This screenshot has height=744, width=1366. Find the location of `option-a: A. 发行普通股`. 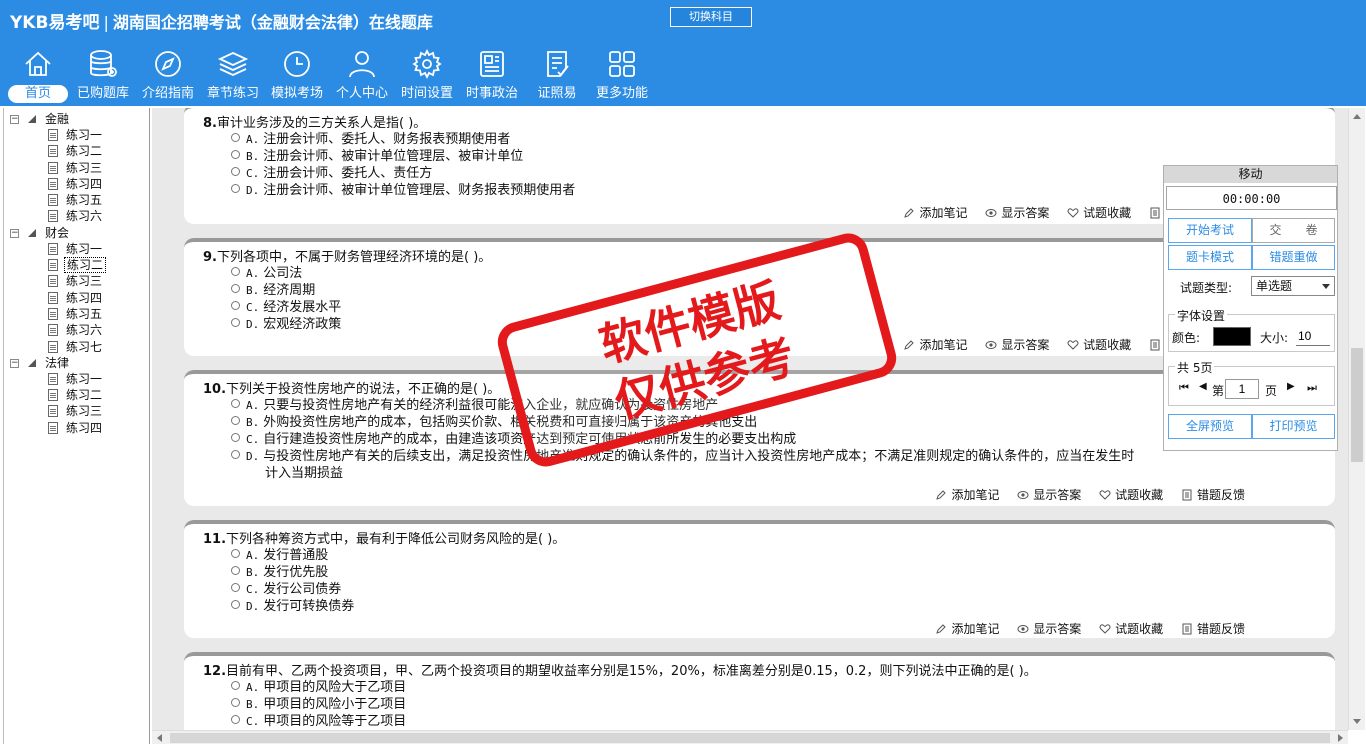

option-a: A. 发行普通股 is located at coordinates (279, 555).